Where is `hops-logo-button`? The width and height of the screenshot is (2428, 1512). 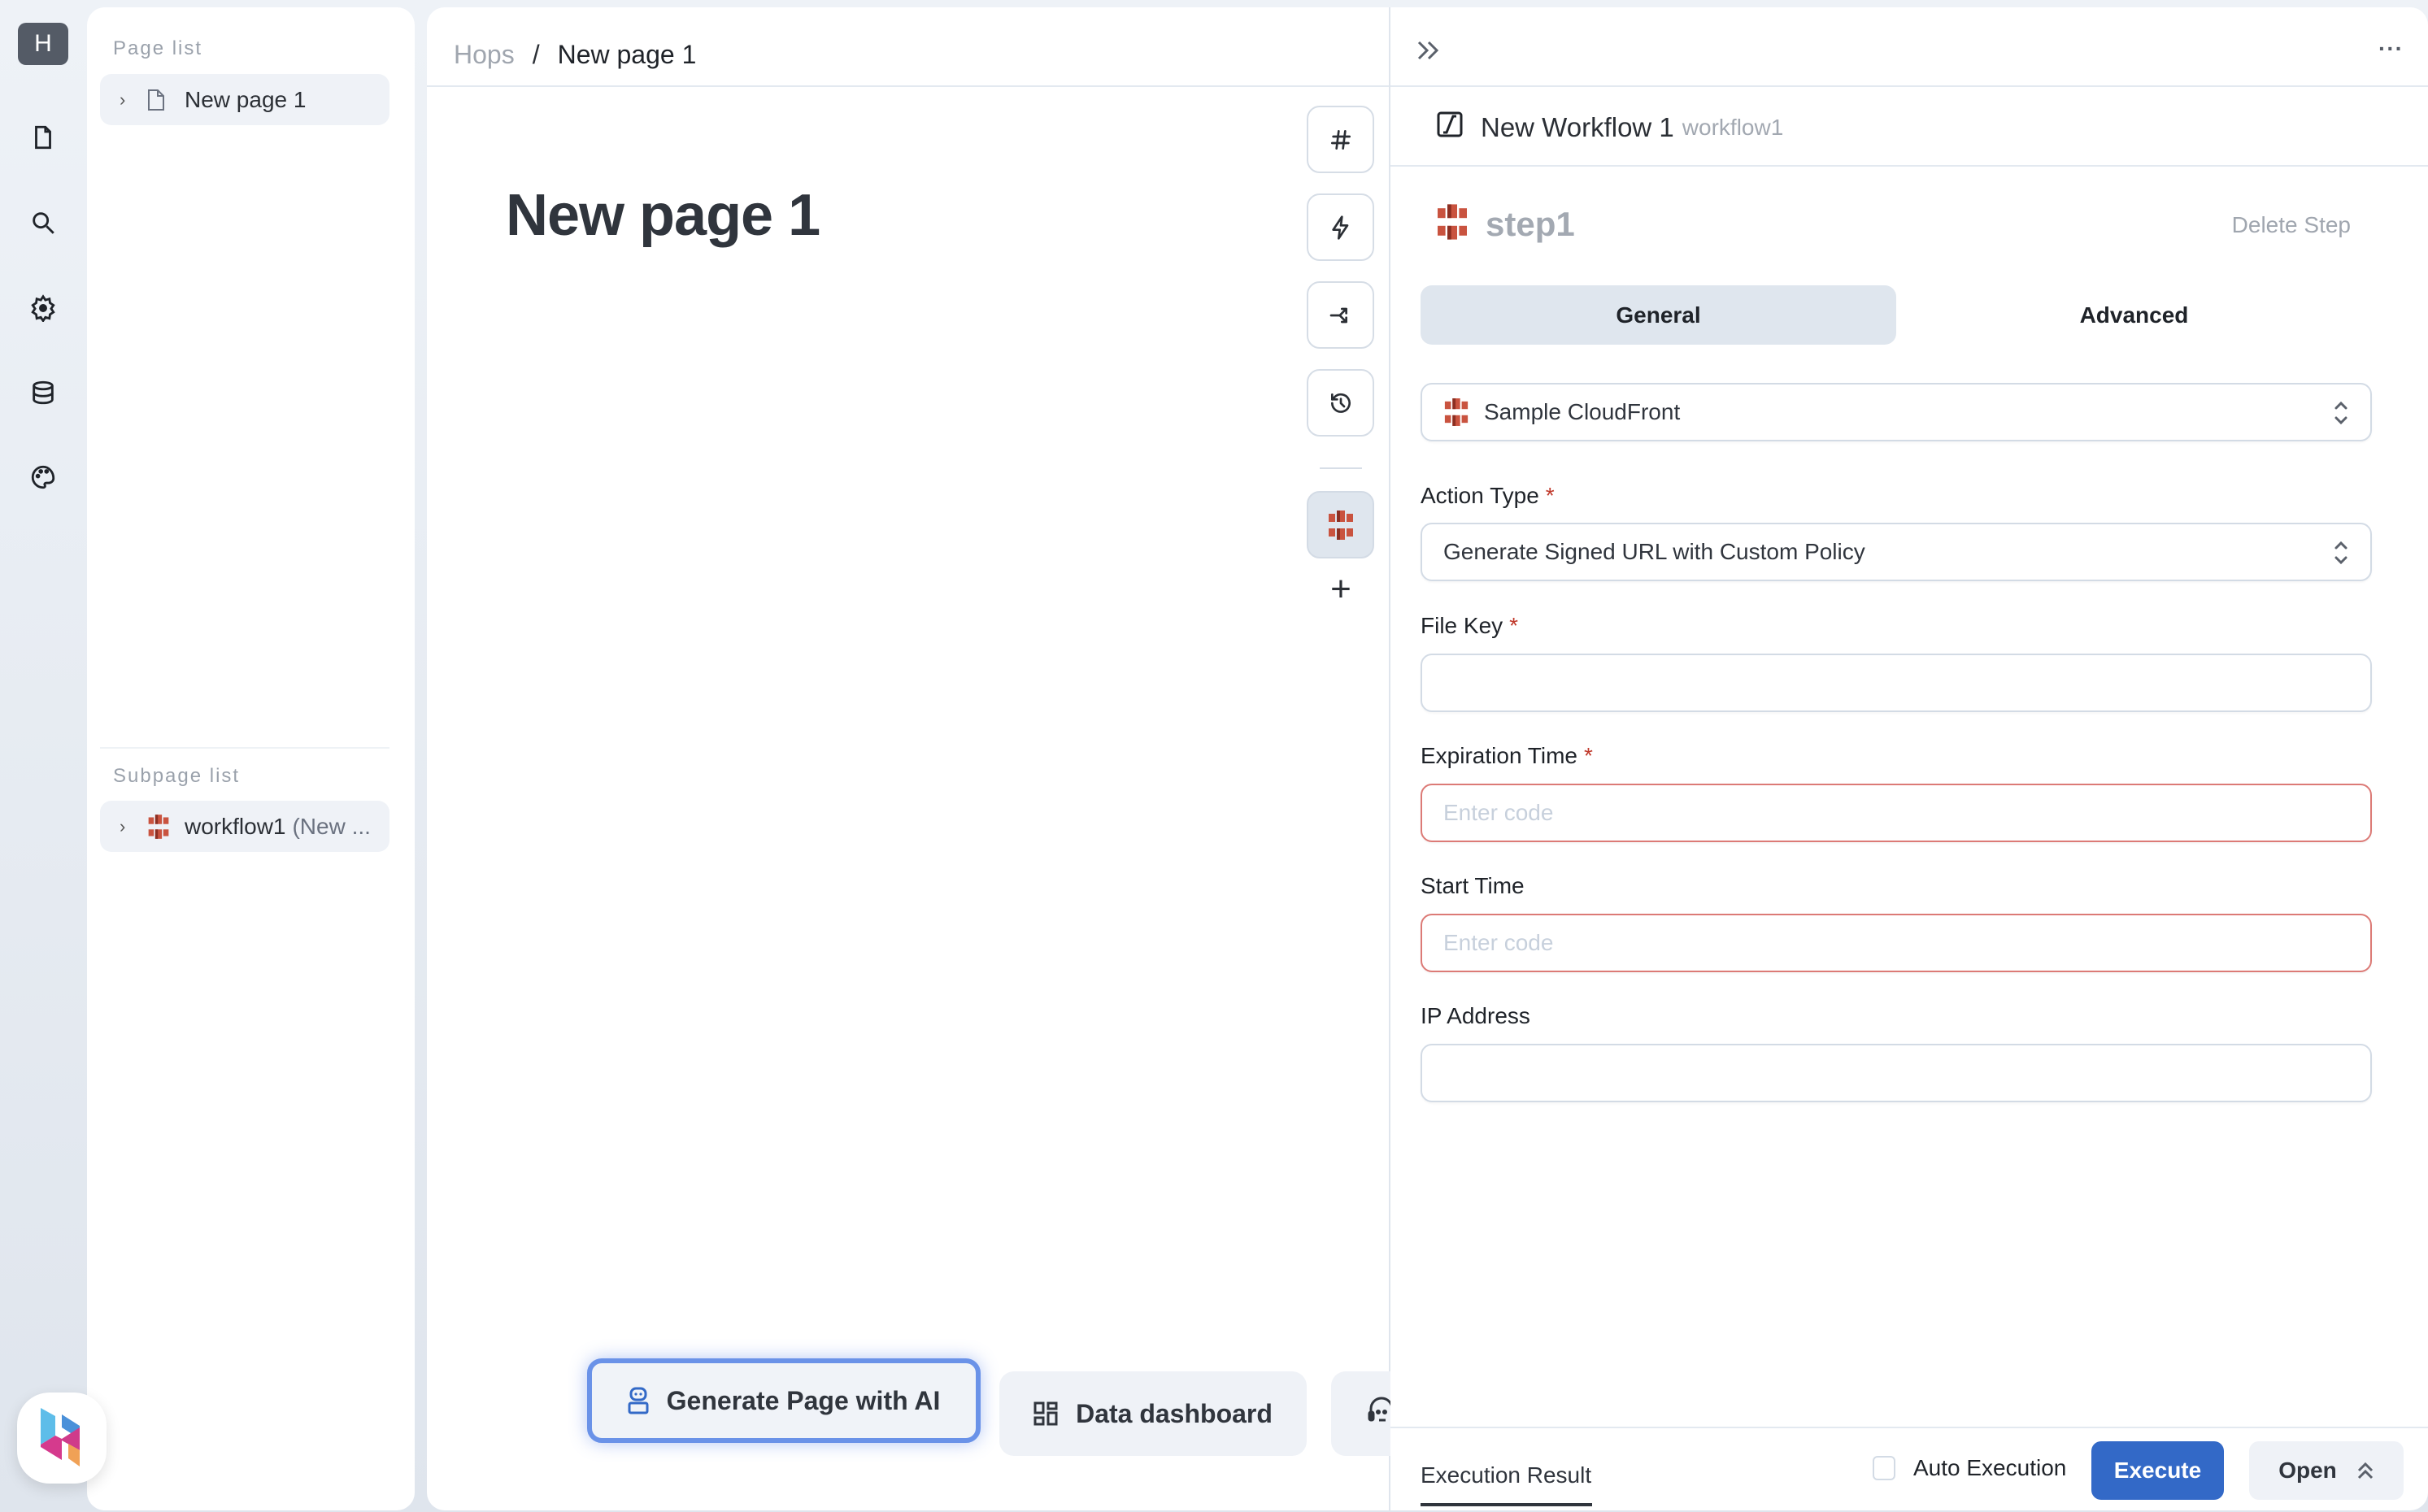 hops-logo-button is located at coordinates (62, 1438).